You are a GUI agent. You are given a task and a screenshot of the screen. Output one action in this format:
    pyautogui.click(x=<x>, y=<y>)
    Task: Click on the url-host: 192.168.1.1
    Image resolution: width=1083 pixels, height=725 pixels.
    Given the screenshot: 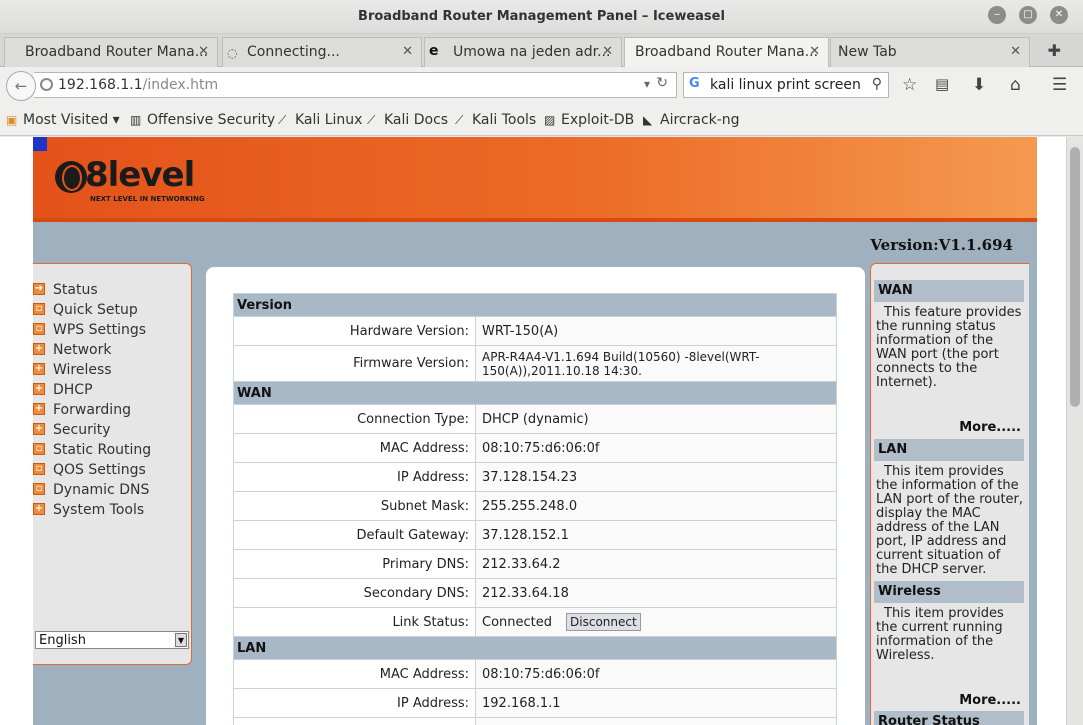 What is the action you would take?
    pyautogui.click(x=100, y=85)
    